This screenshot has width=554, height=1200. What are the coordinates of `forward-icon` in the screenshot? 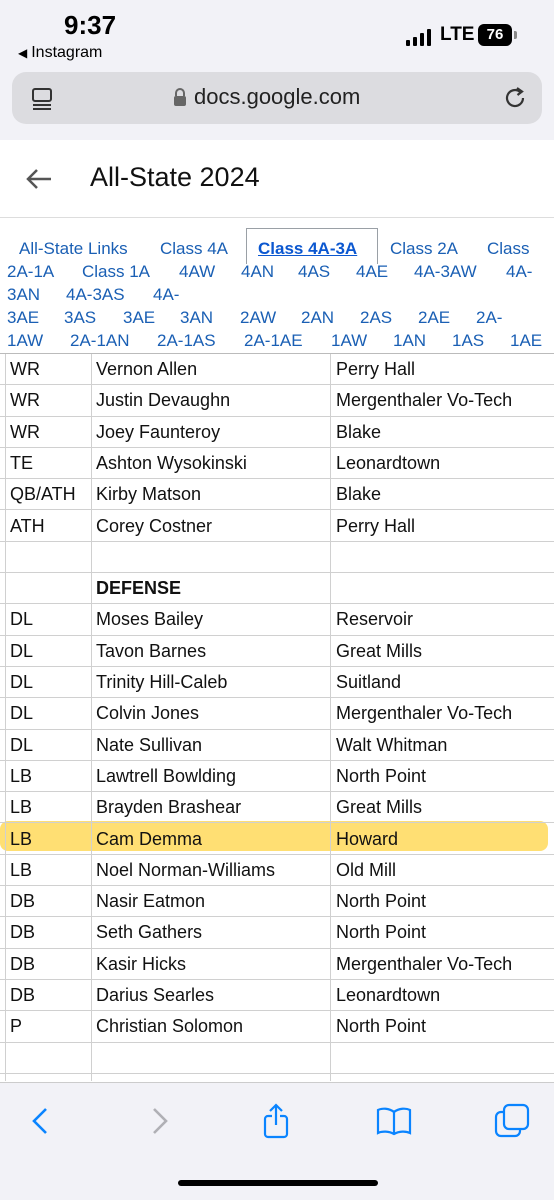 It's located at (160, 1121).